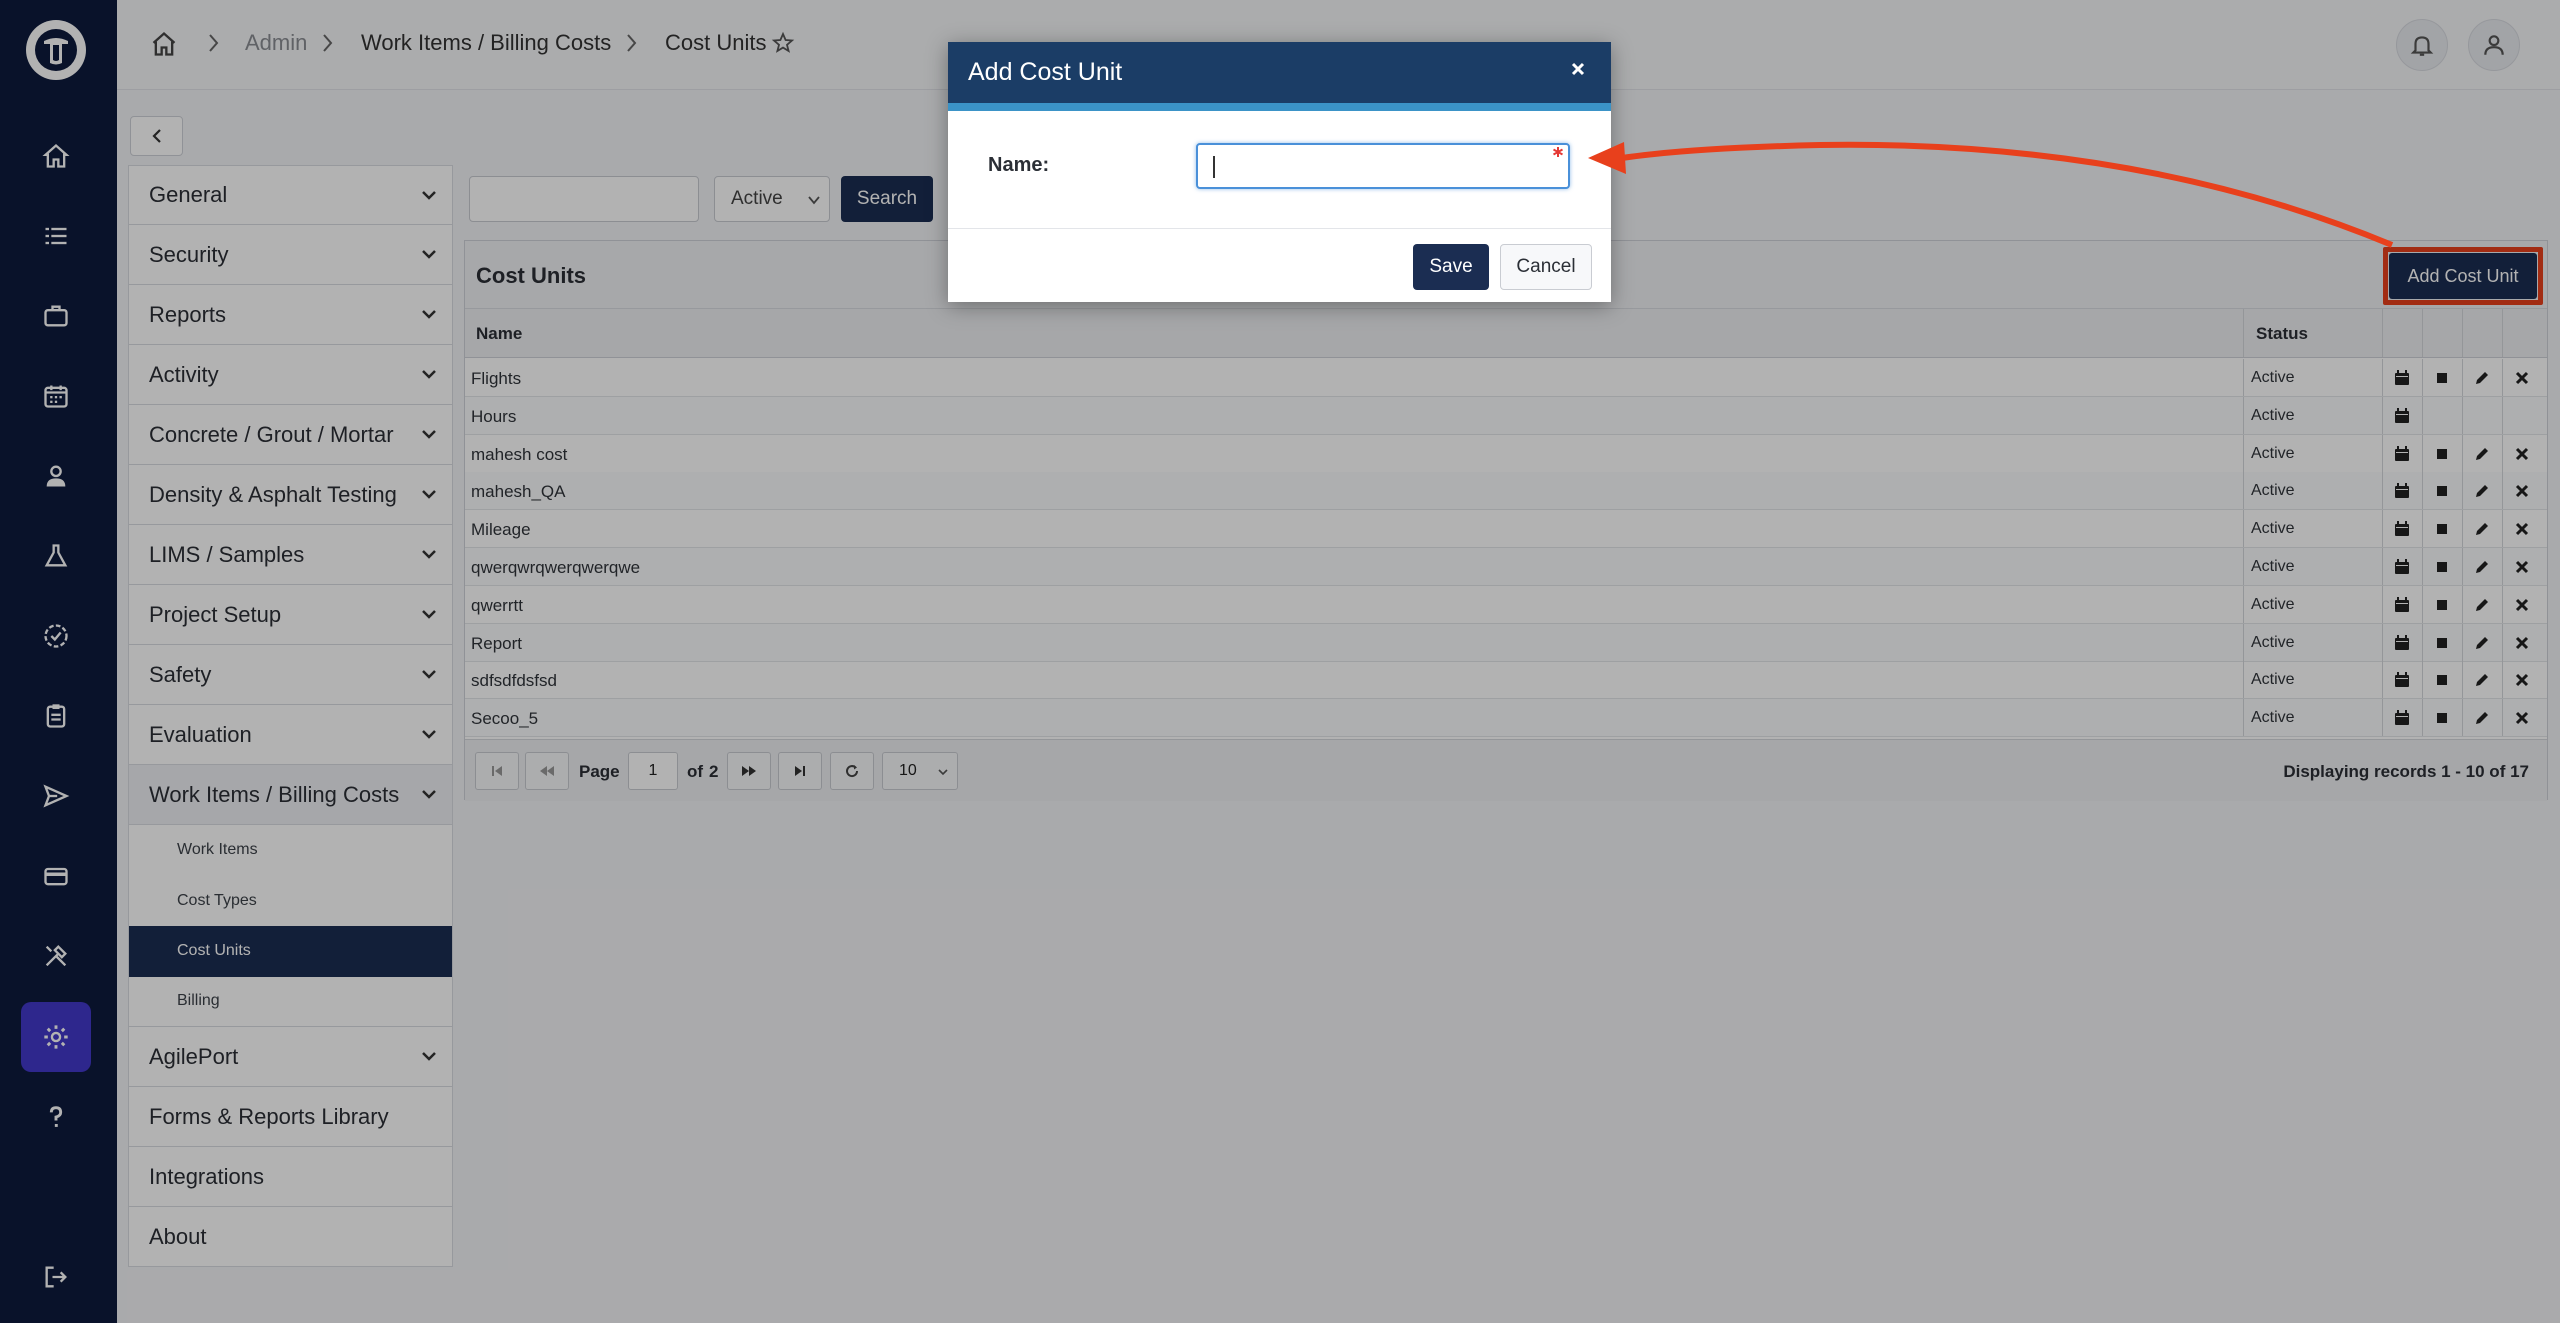 The height and width of the screenshot is (1323, 2560). What do you see at coordinates (1991, 194) in the screenshot?
I see `annotation-arrow` at bounding box center [1991, 194].